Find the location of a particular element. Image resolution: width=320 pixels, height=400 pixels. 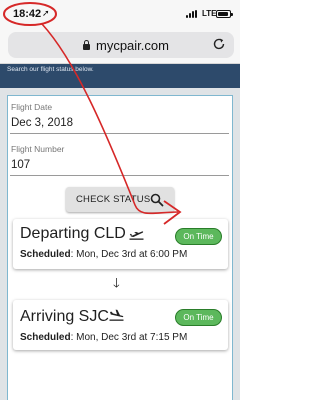

flight-date-label: Flight Date is located at coordinates (32, 107).